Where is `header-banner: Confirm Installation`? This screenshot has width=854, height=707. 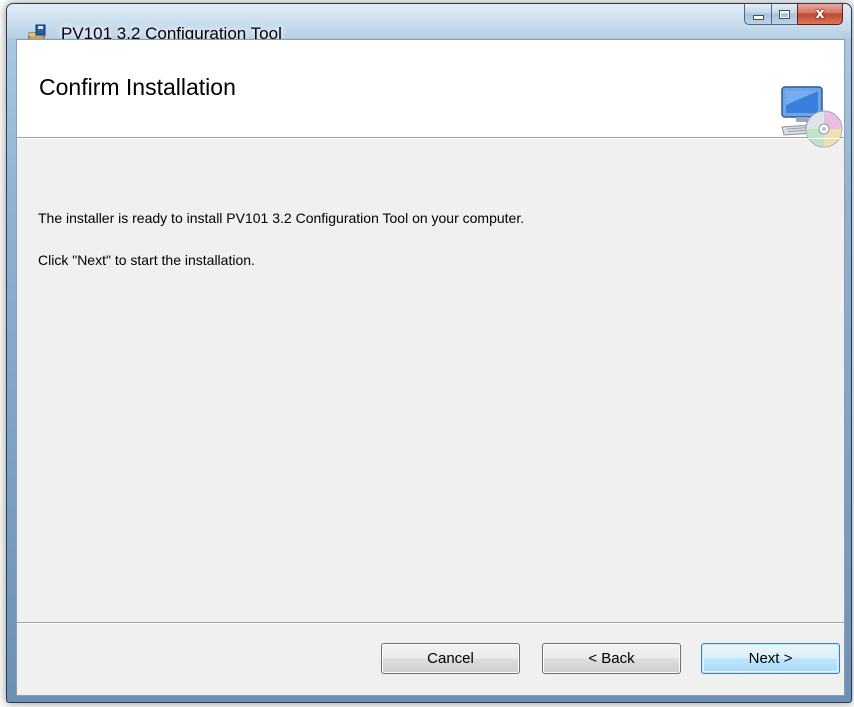
header-banner: Confirm Installation is located at coordinates (430, 94).